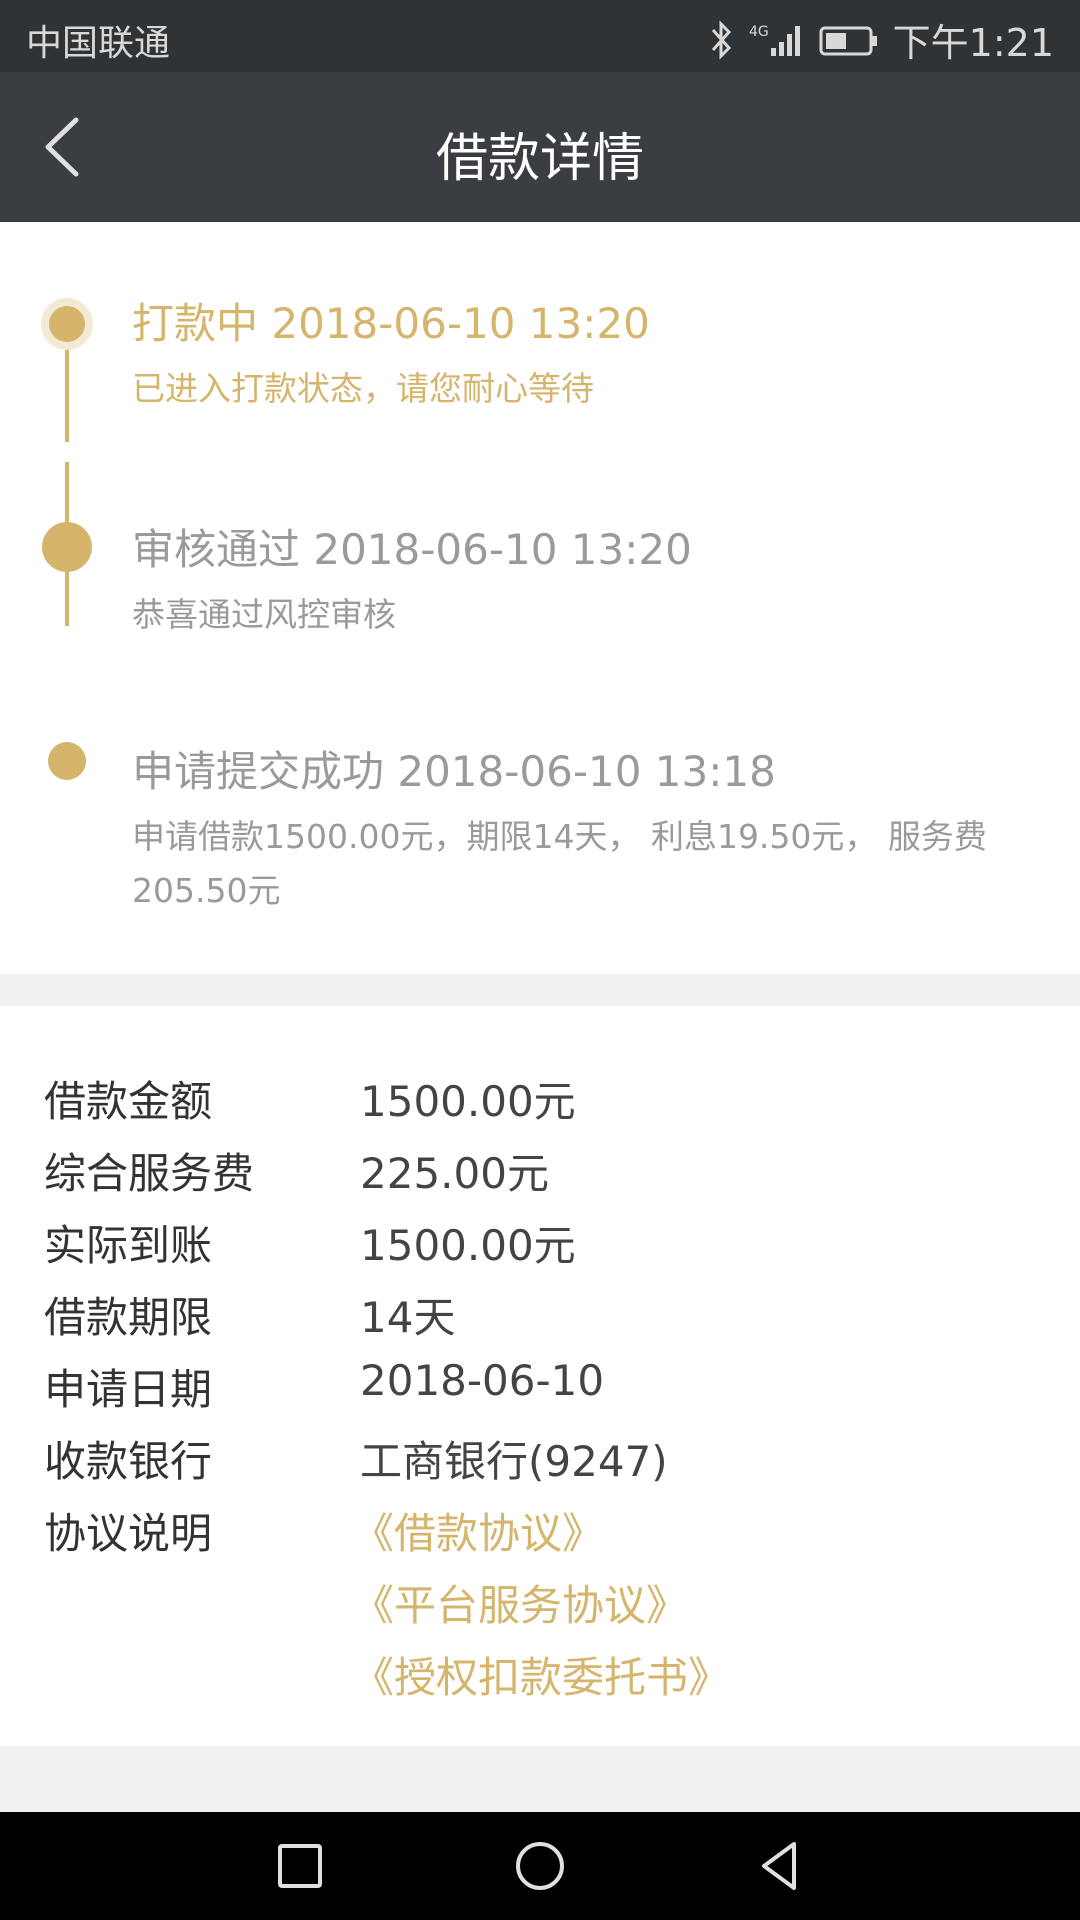  I want to click on page-title: 借款详情, so click(539, 159).